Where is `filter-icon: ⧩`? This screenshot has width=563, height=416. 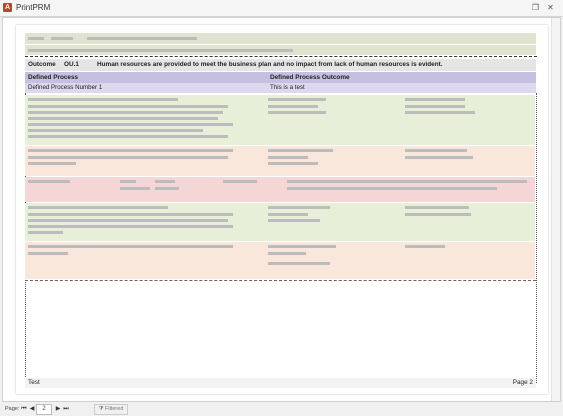 filter-icon: ⧩ is located at coordinates (101, 409).